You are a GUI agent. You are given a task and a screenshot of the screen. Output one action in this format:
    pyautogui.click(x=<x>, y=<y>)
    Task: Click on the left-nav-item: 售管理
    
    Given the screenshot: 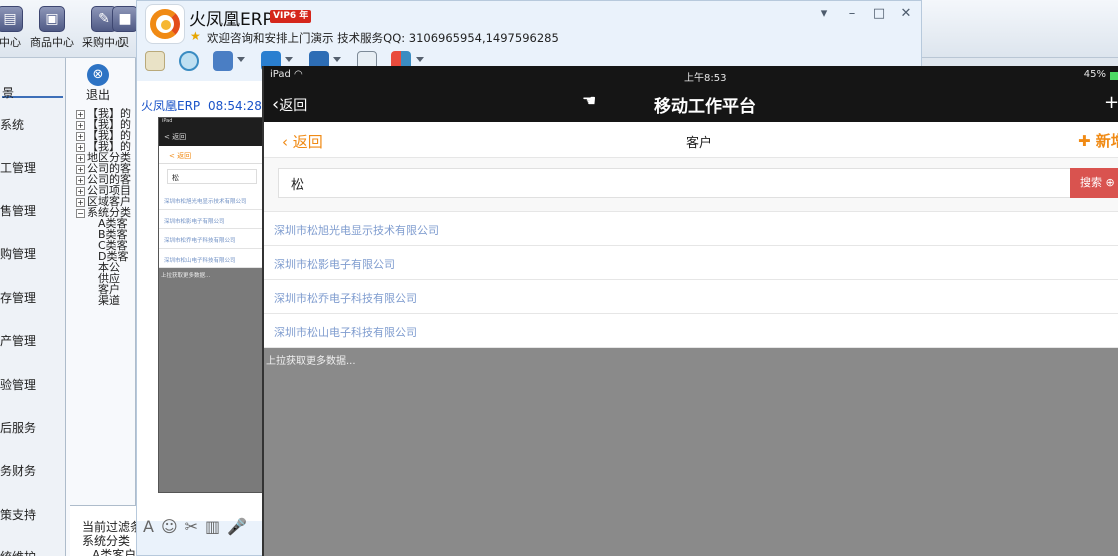 What is the action you would take?
    pyautogui.click(x=18, y=210)
    